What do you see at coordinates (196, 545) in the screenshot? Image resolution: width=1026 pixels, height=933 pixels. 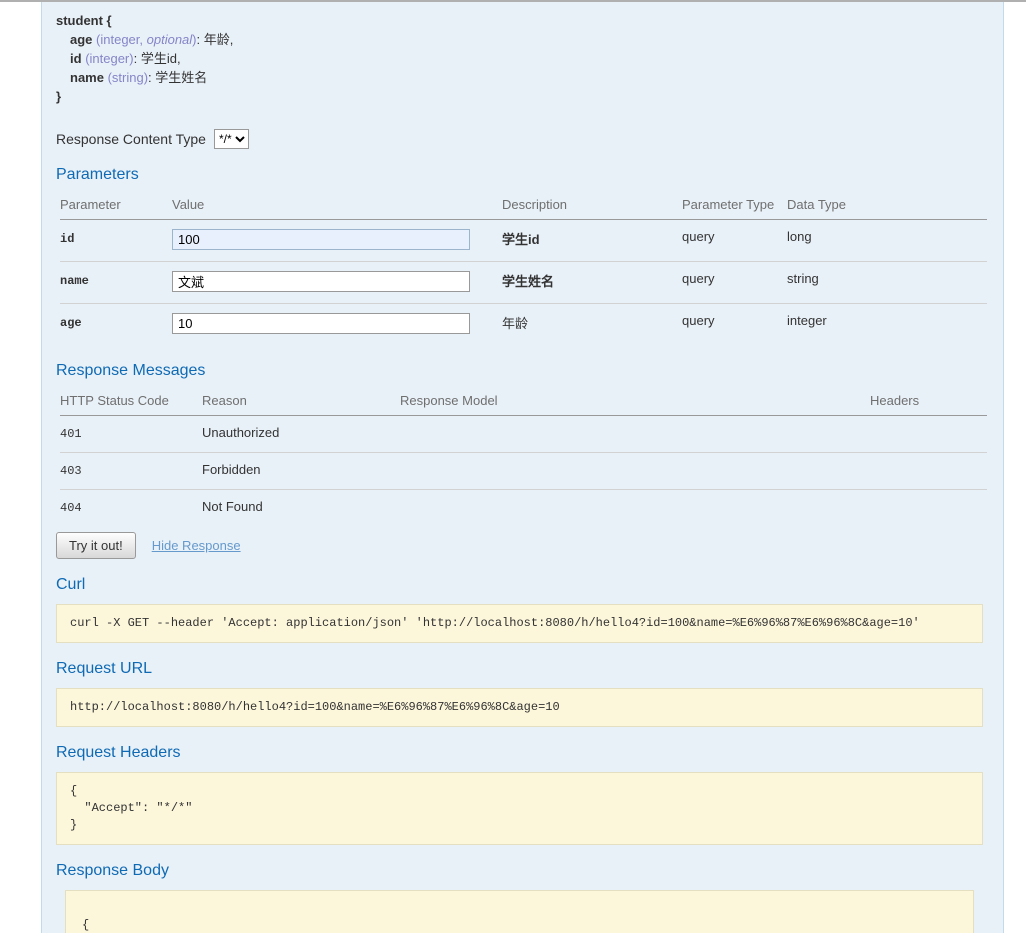 I see `hide-response-link: Hide Response` at bounding box center [196, 545].